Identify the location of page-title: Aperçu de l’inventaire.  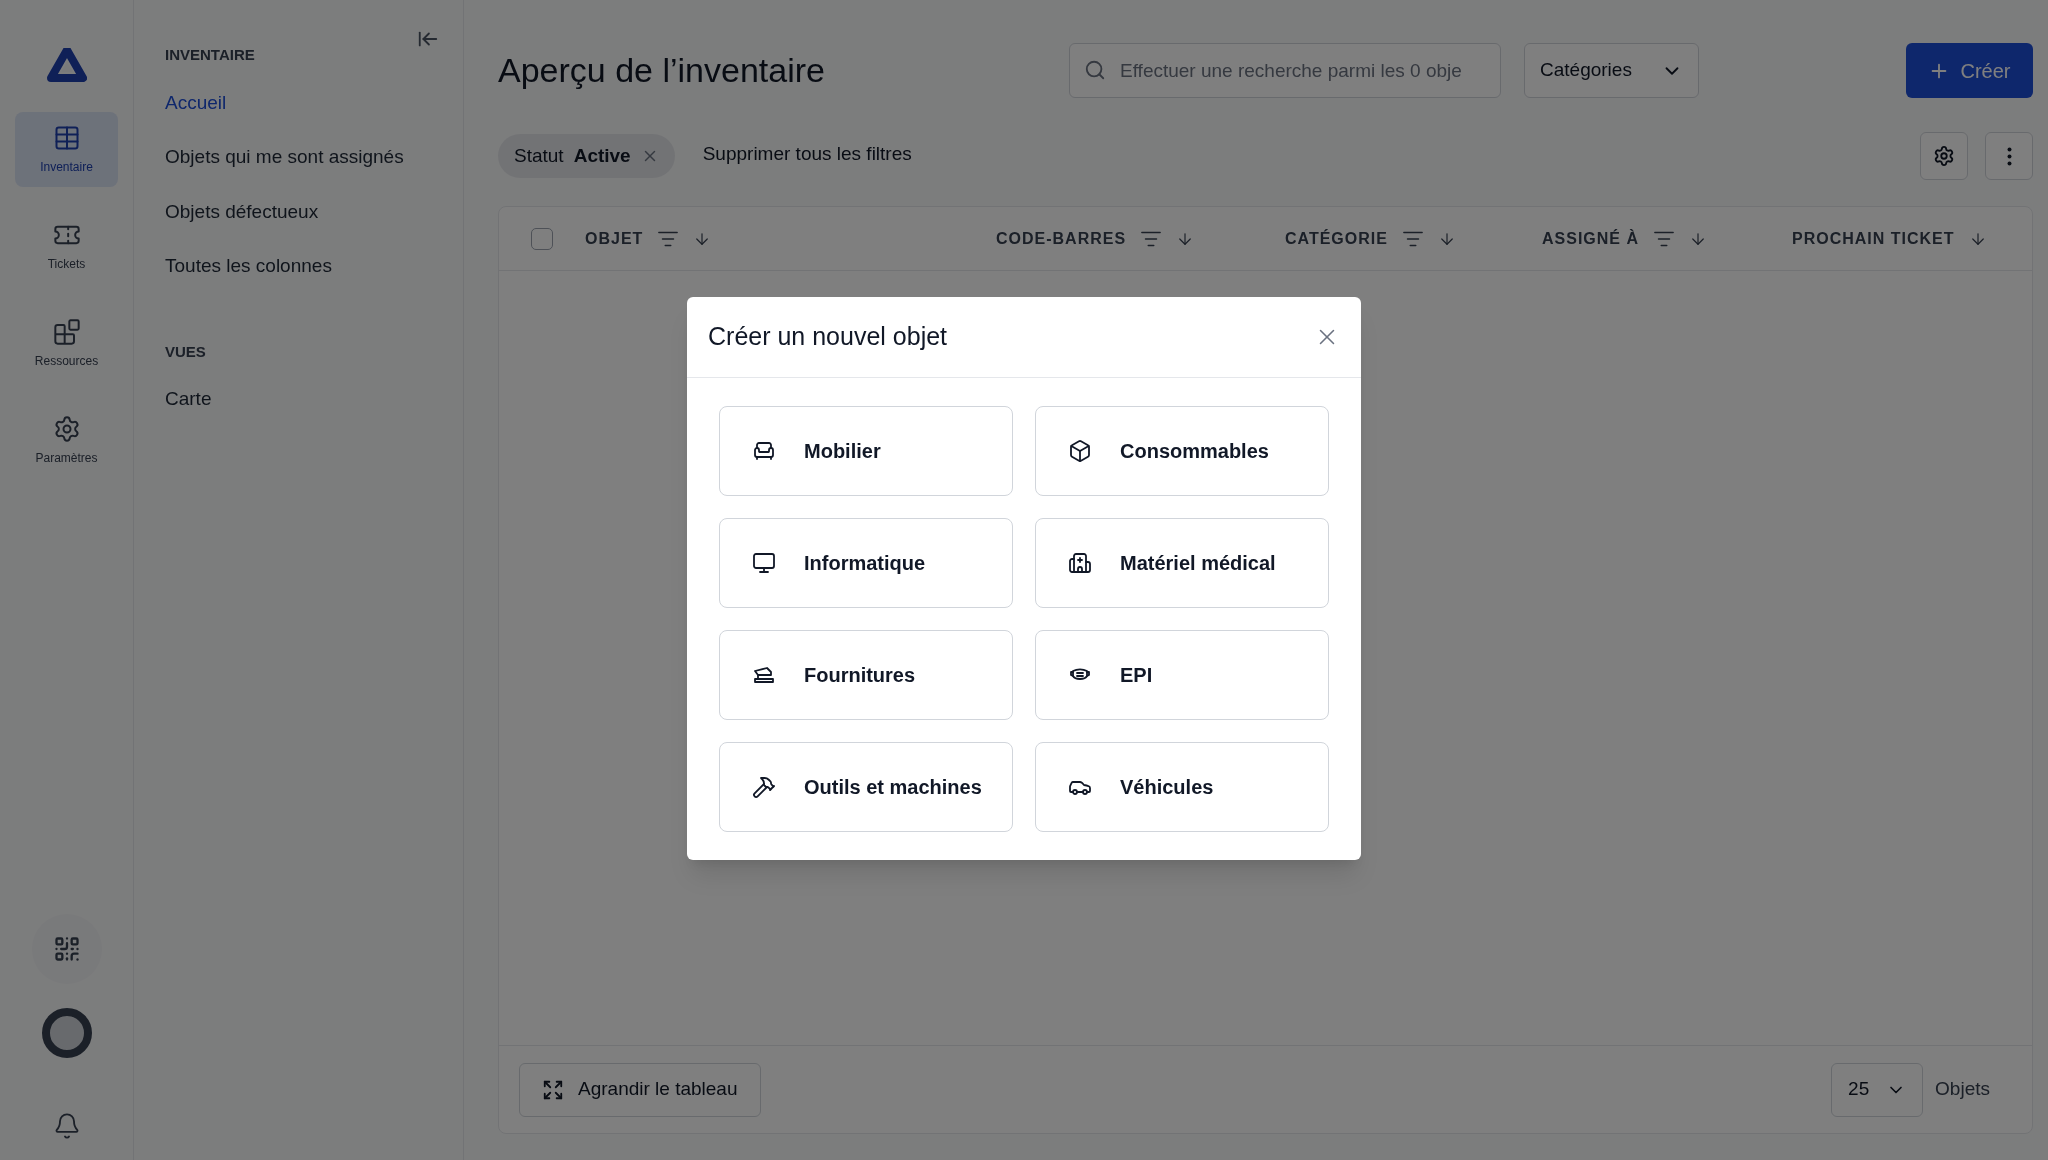
(662, 70).